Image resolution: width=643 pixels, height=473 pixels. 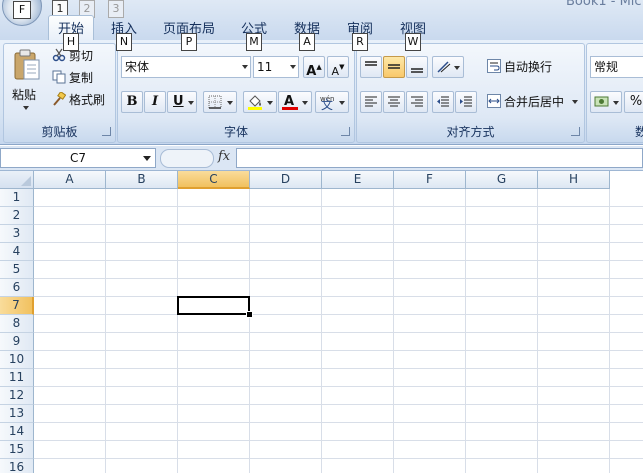 What do you see at coordinates (371, 67) in the screenshot?
I see `align-top-button` at bounding box center [371, 67].